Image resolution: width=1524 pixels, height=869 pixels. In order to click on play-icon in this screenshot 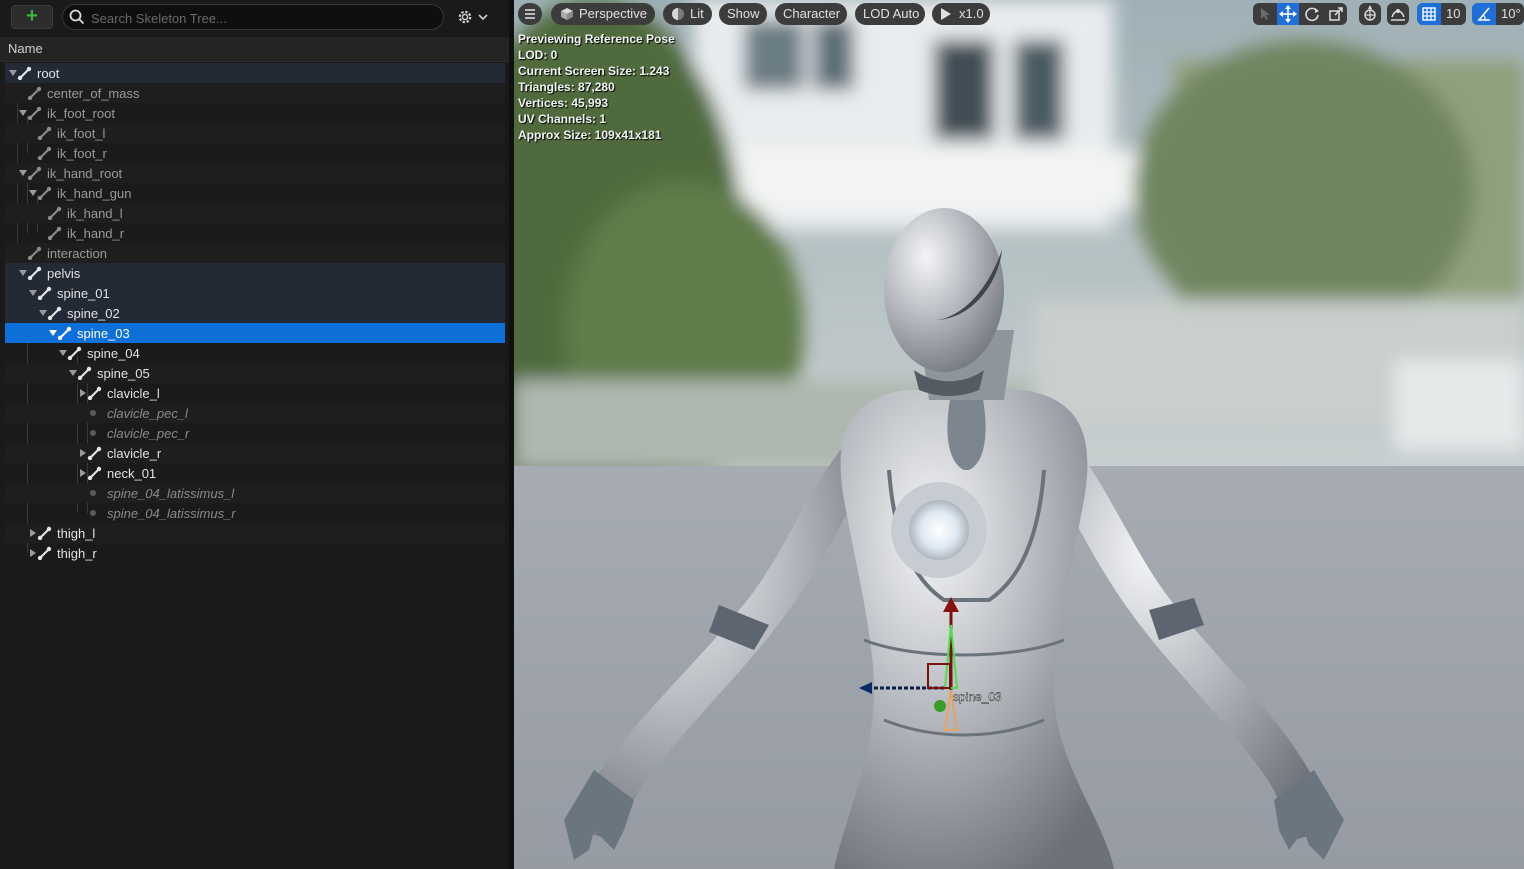, I will do `click(946, 14)`.